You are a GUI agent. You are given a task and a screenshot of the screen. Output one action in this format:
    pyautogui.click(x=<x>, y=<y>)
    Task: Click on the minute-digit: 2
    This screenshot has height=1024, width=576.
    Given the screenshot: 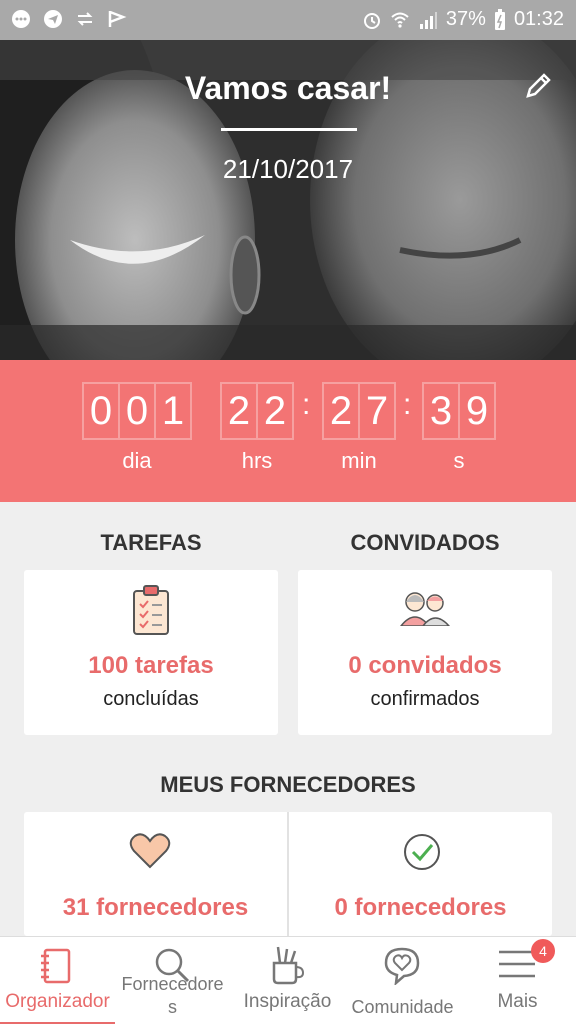 What is the action you would take?
    pyautogui.click(x=341, y=411)
    